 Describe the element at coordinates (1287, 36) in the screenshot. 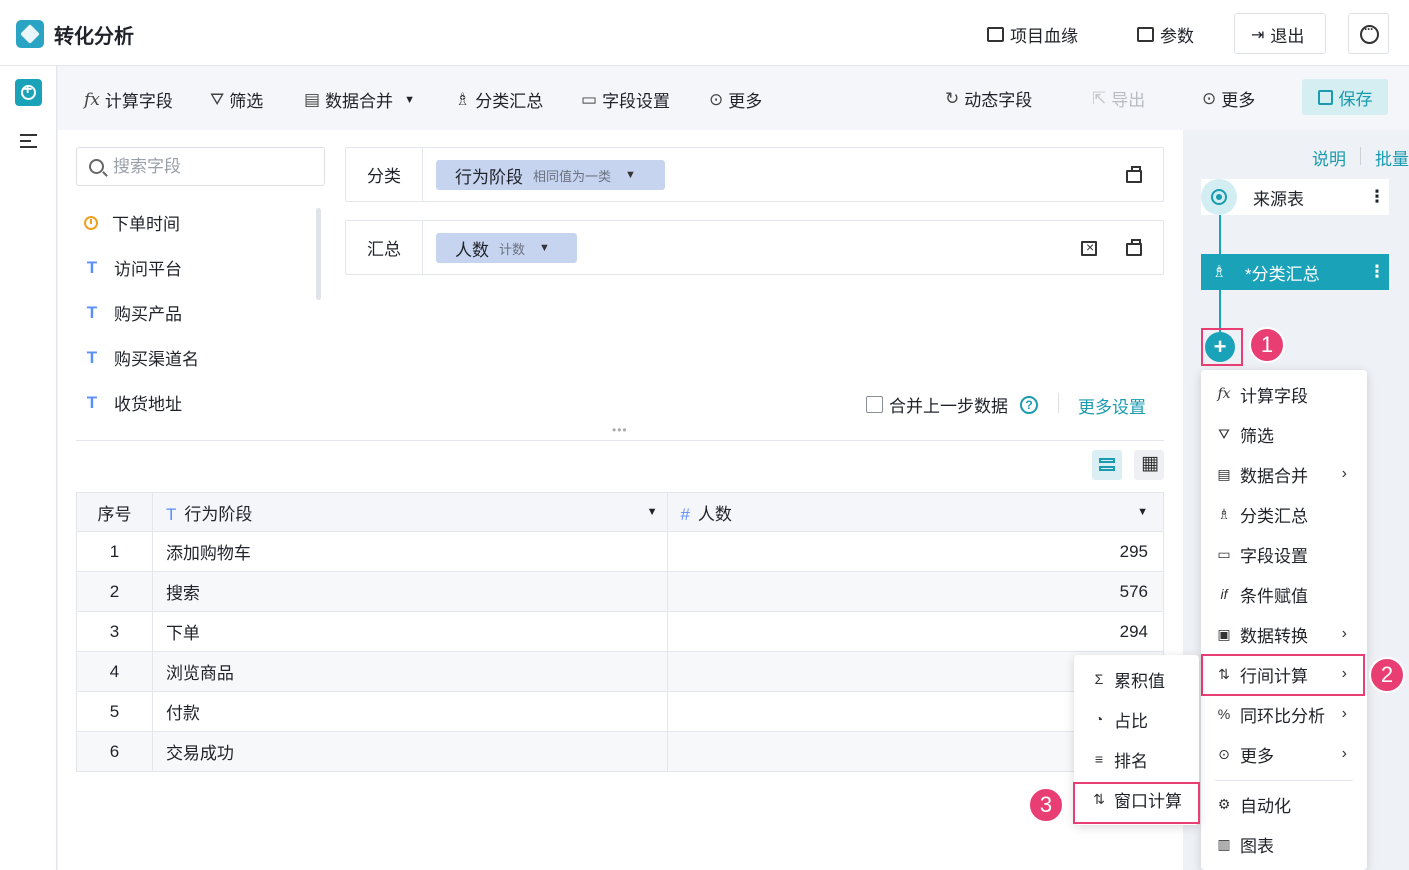

I see `logout-label: 退出` at that location.